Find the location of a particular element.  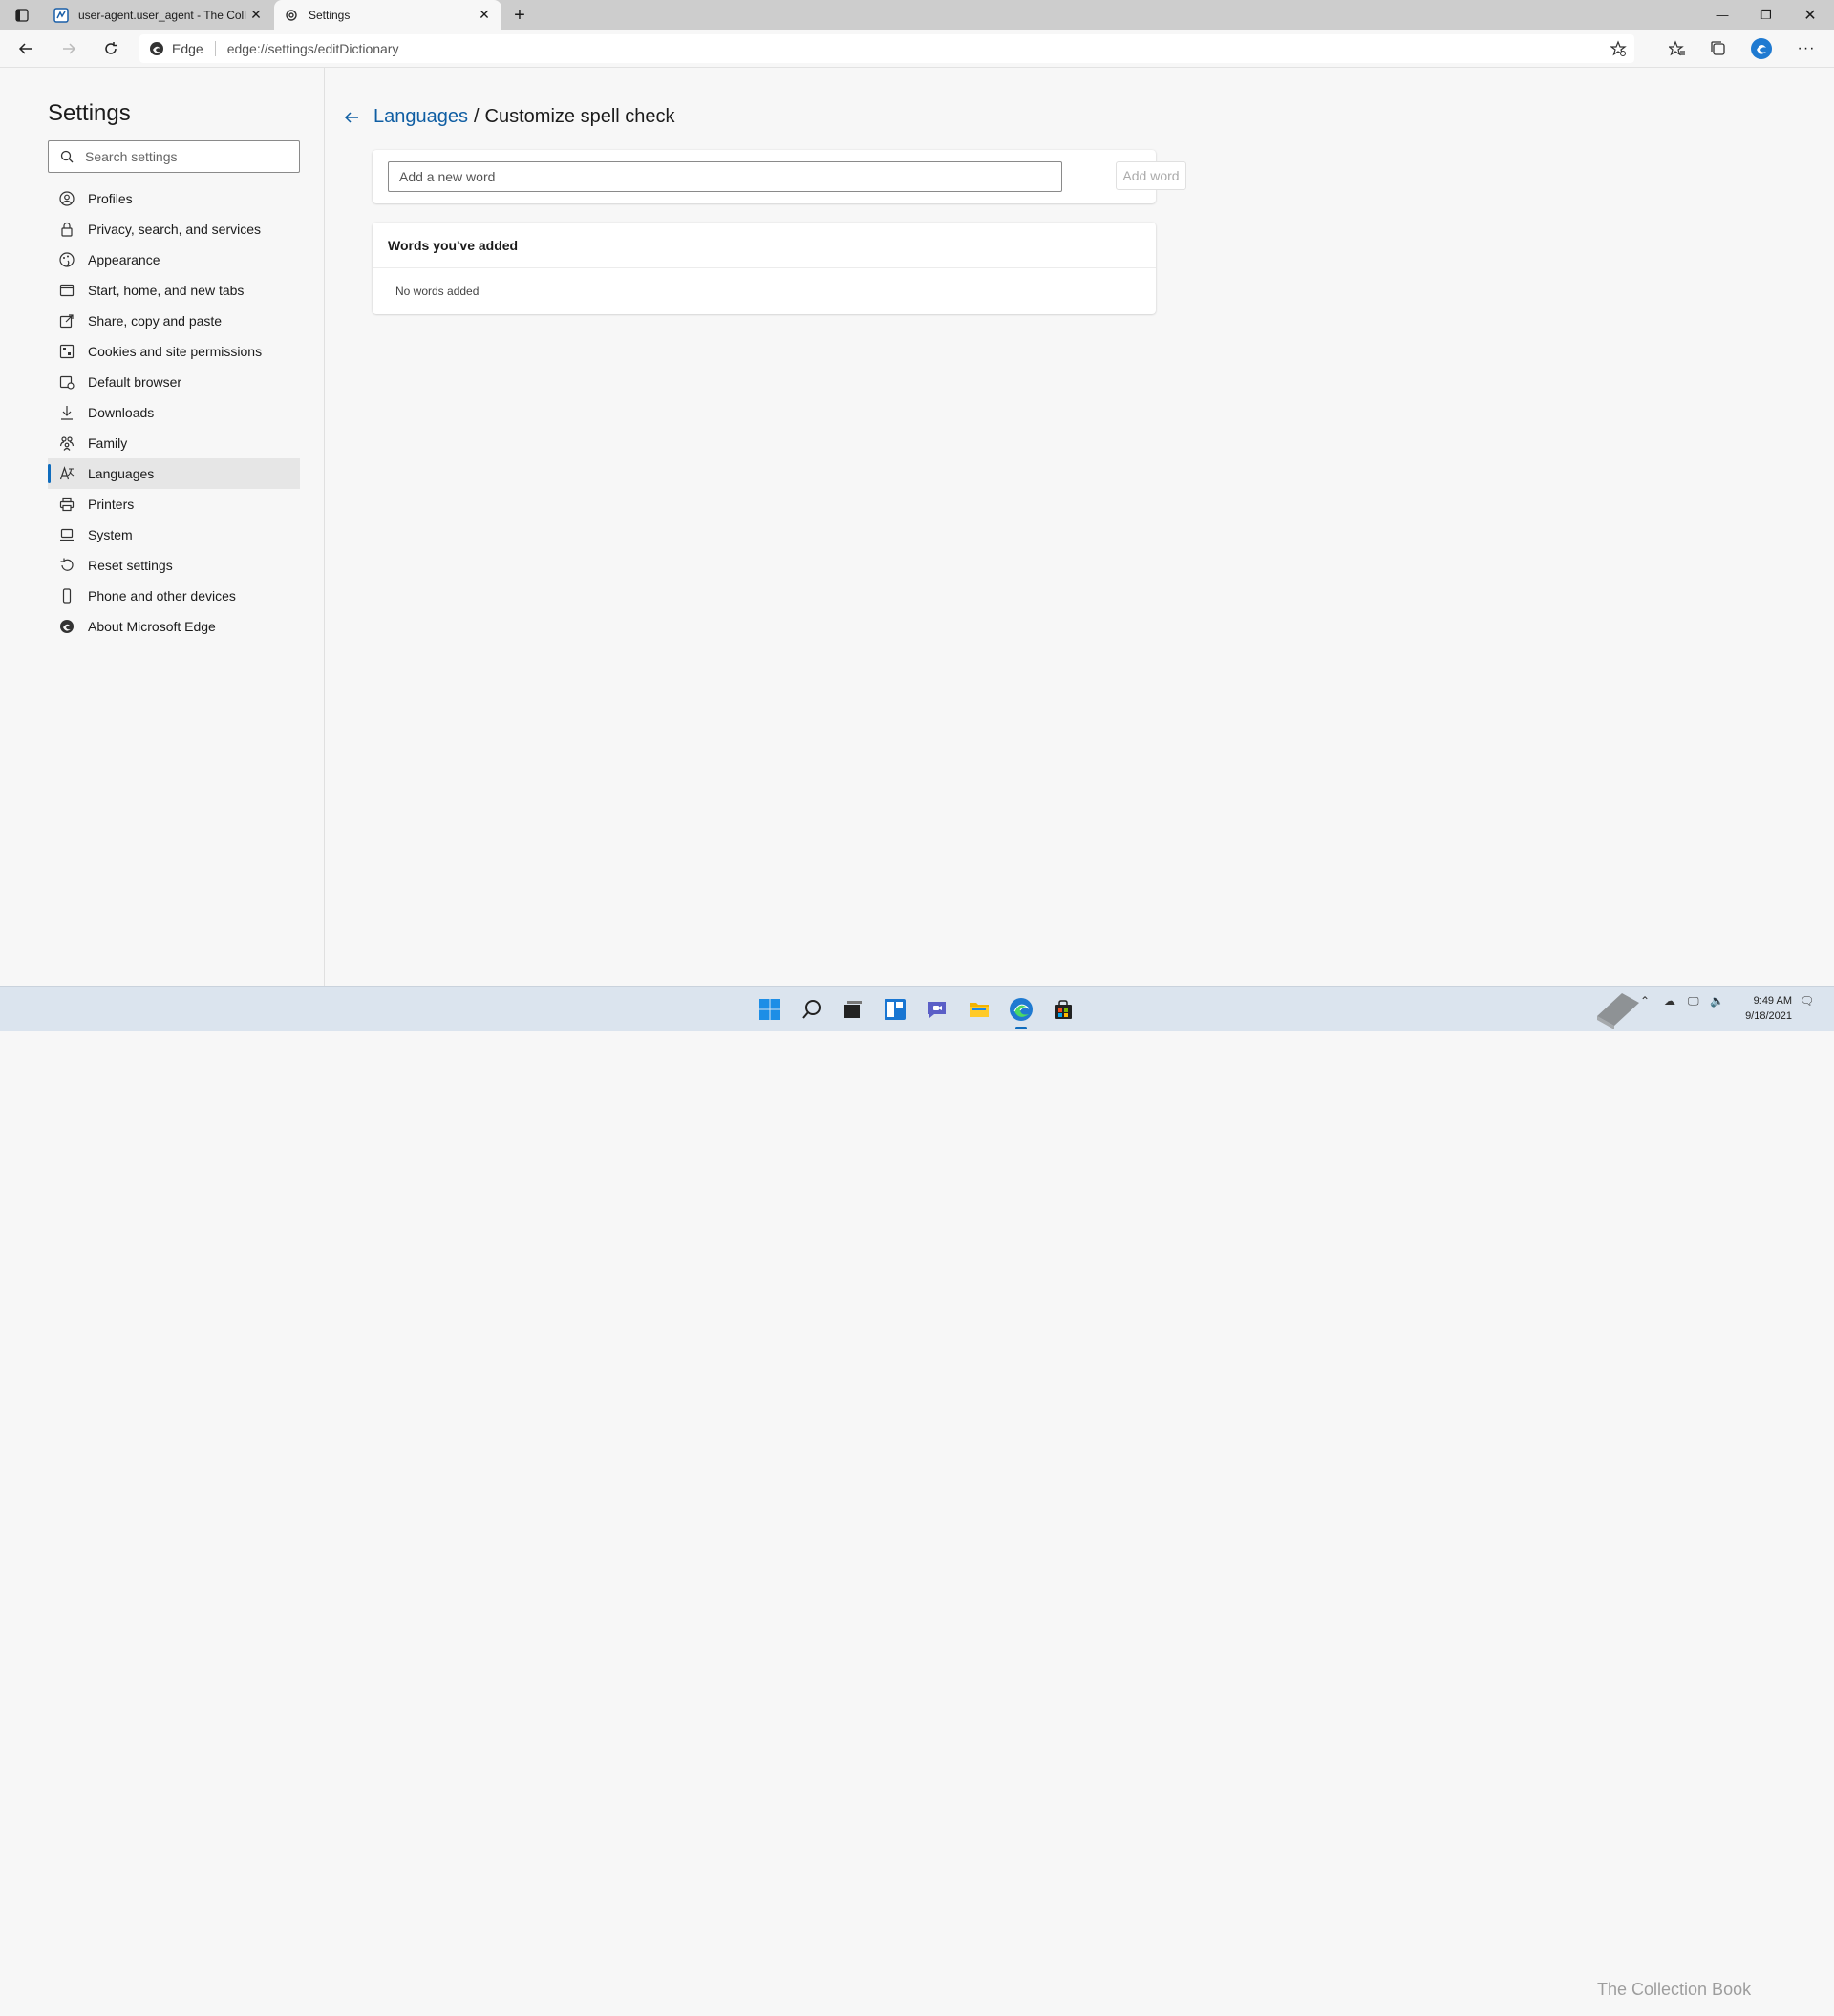

sidebar-item-label: Languages is located at coordinates (122, 473).